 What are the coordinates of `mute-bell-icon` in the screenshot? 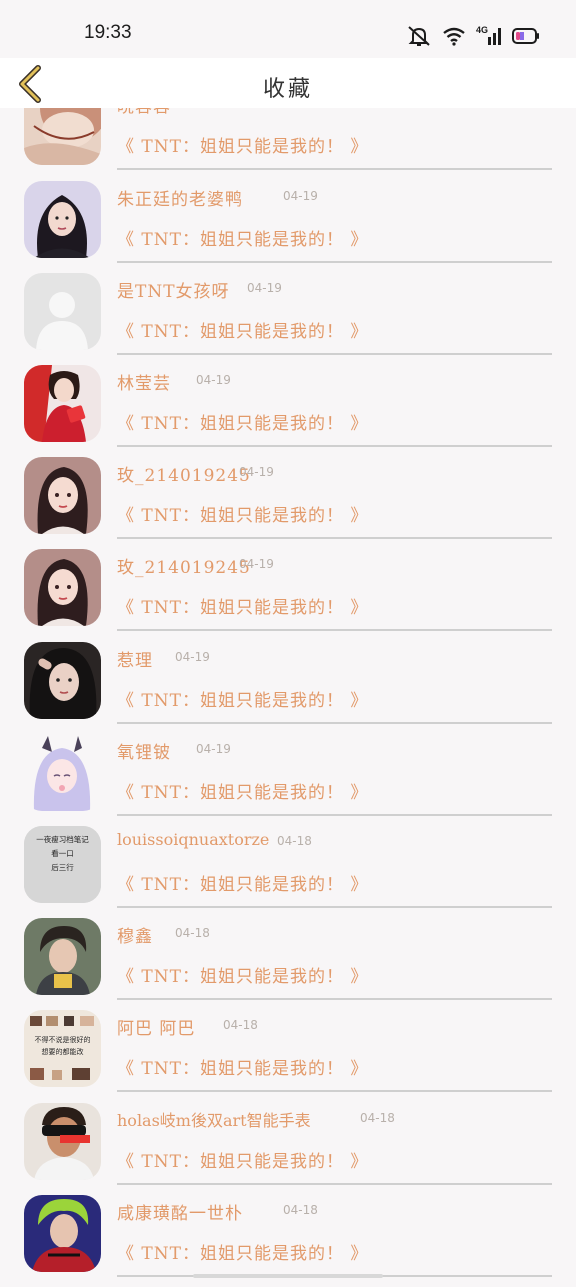 It's located at (419, 36).